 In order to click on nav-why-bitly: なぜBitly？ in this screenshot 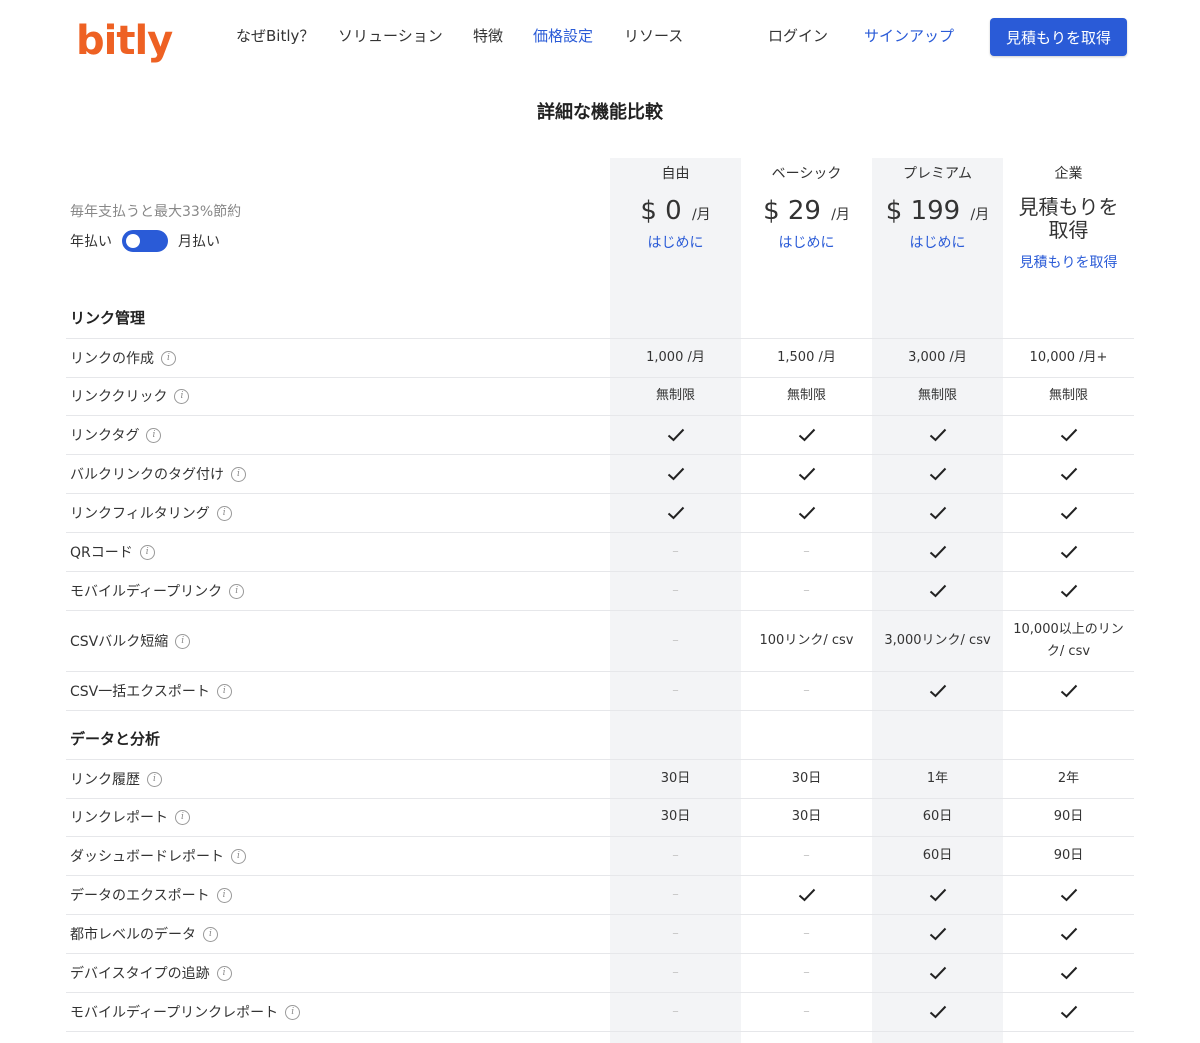, I will do `click(275, 36)`.